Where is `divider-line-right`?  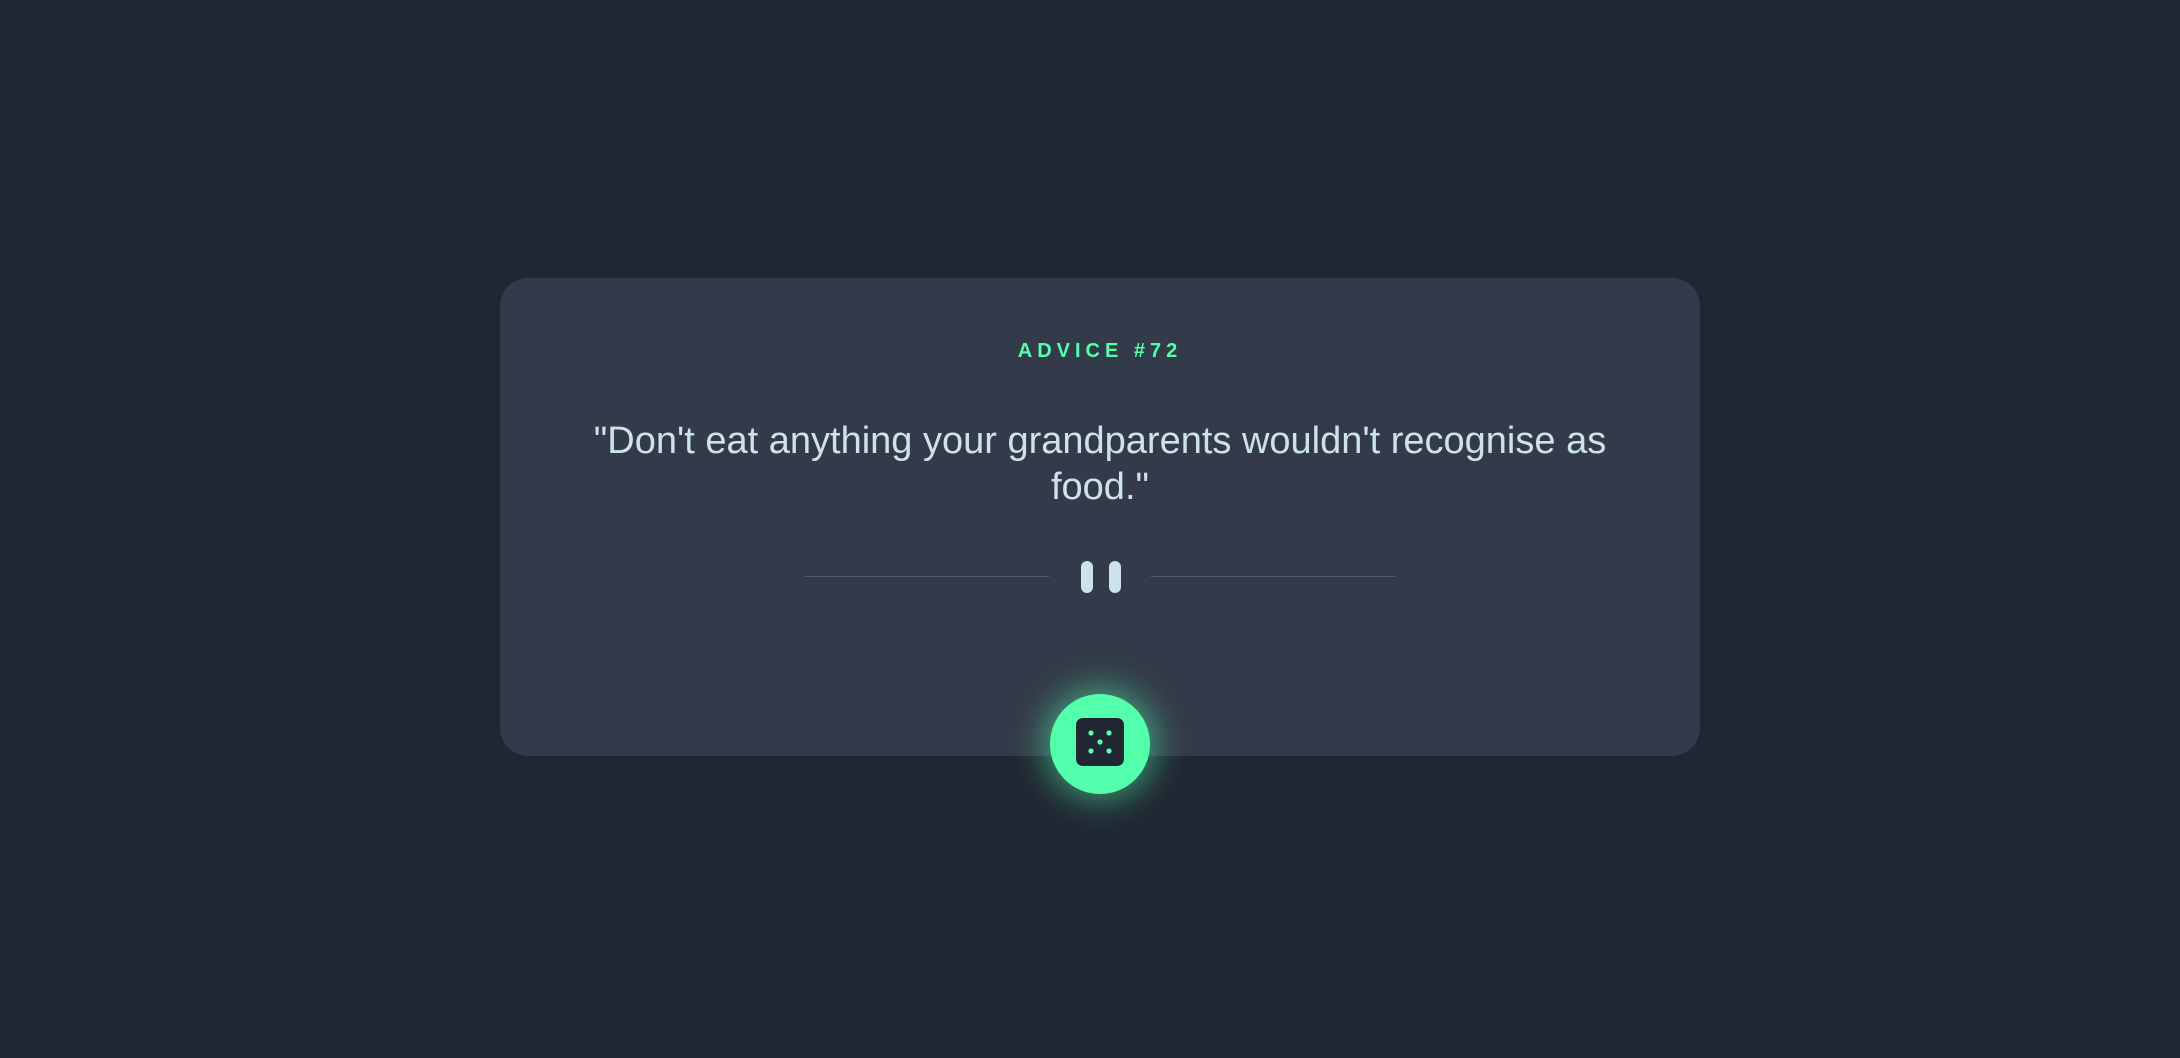
divider-line-right is located at coordinates (1273, 576).